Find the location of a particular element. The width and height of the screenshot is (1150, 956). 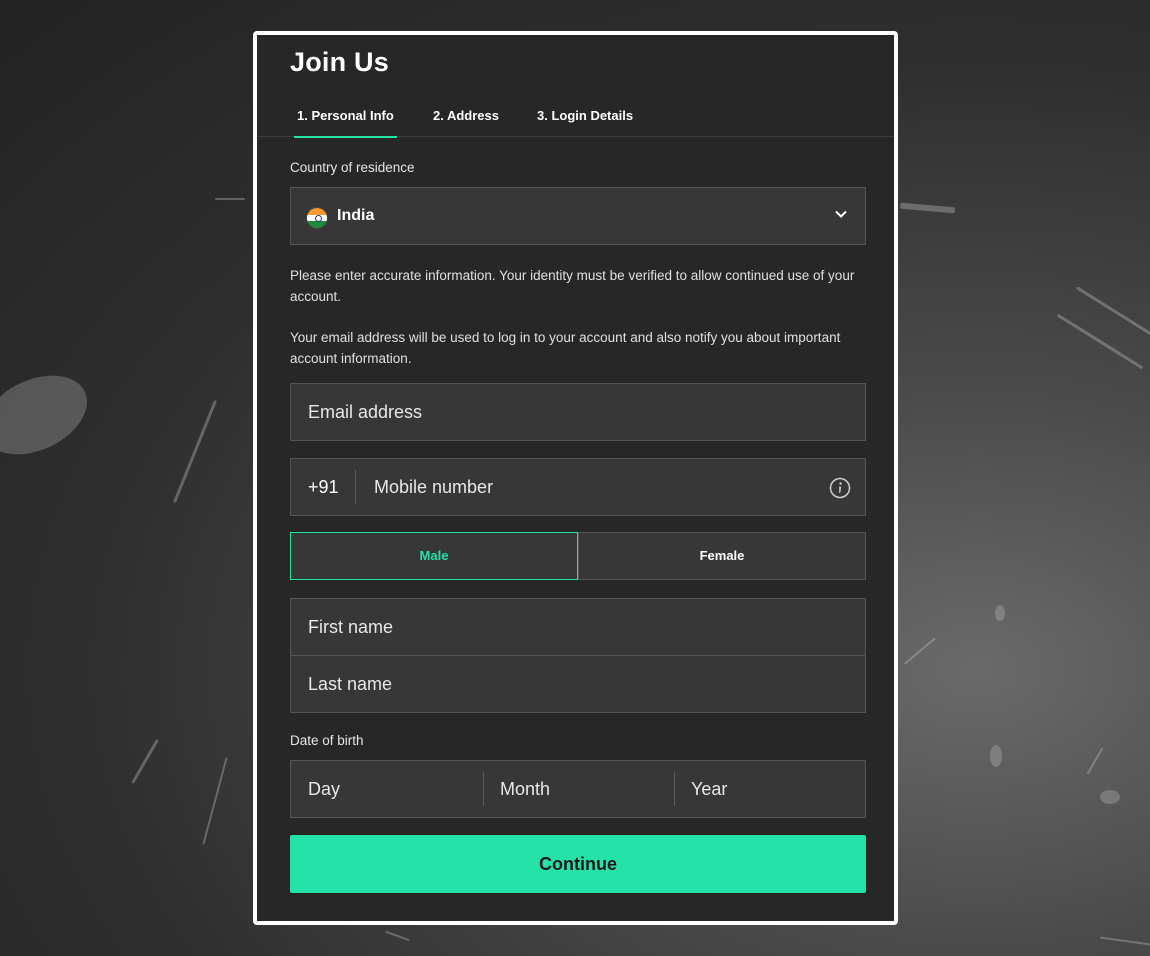

dob-label: Date of birth is located at coordinates (327, 740).